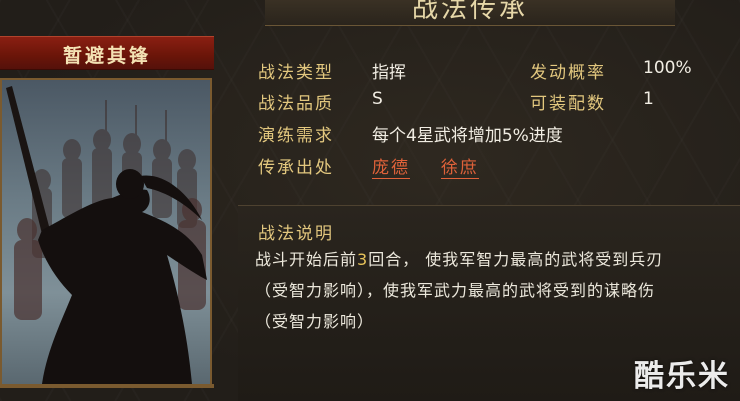 The width and height of the screenshot is (740, 401). Describe the element at coordinates (389, 73) in the screenshot. I see `tactic-type-value: 指挥` at that location.